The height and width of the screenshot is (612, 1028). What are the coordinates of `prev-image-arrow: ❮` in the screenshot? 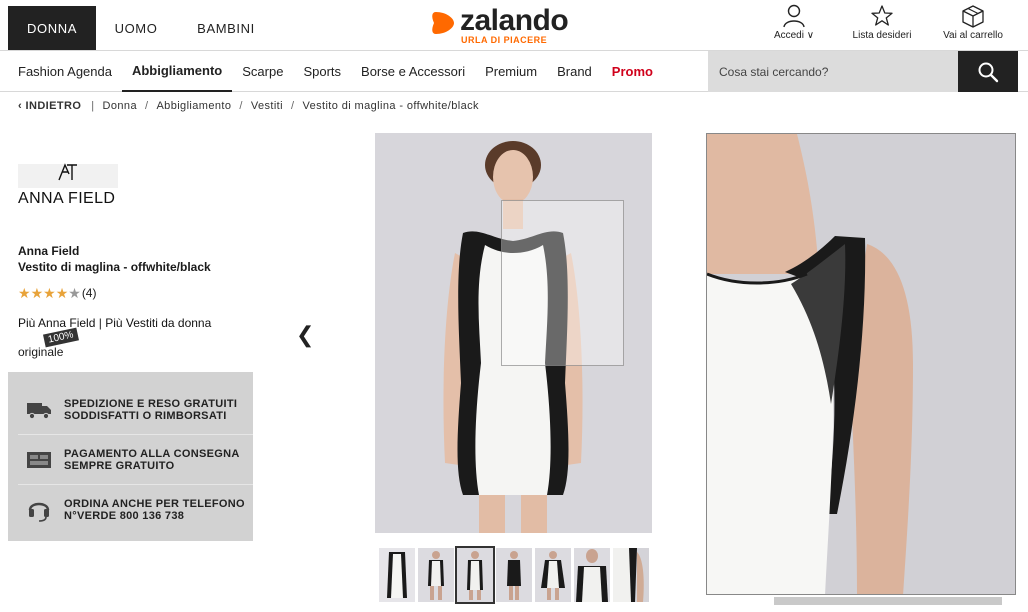 It's located at (305, 335).